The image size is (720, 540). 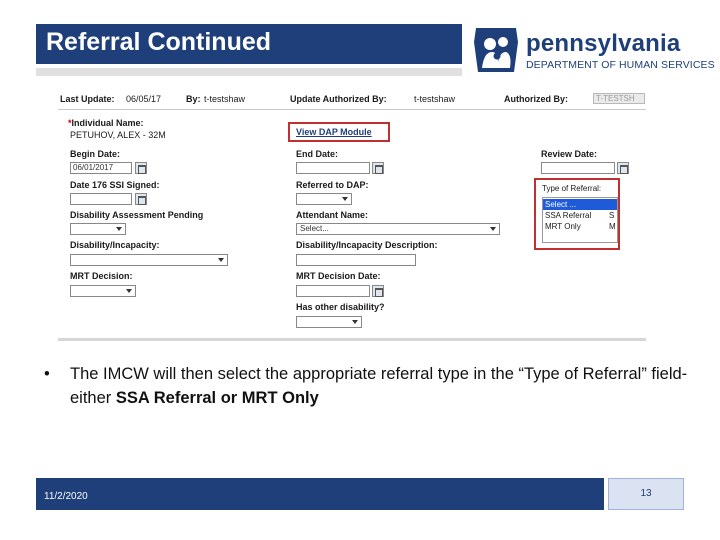 I want to click on page-number-box: 13, so click(x=646, y=494).